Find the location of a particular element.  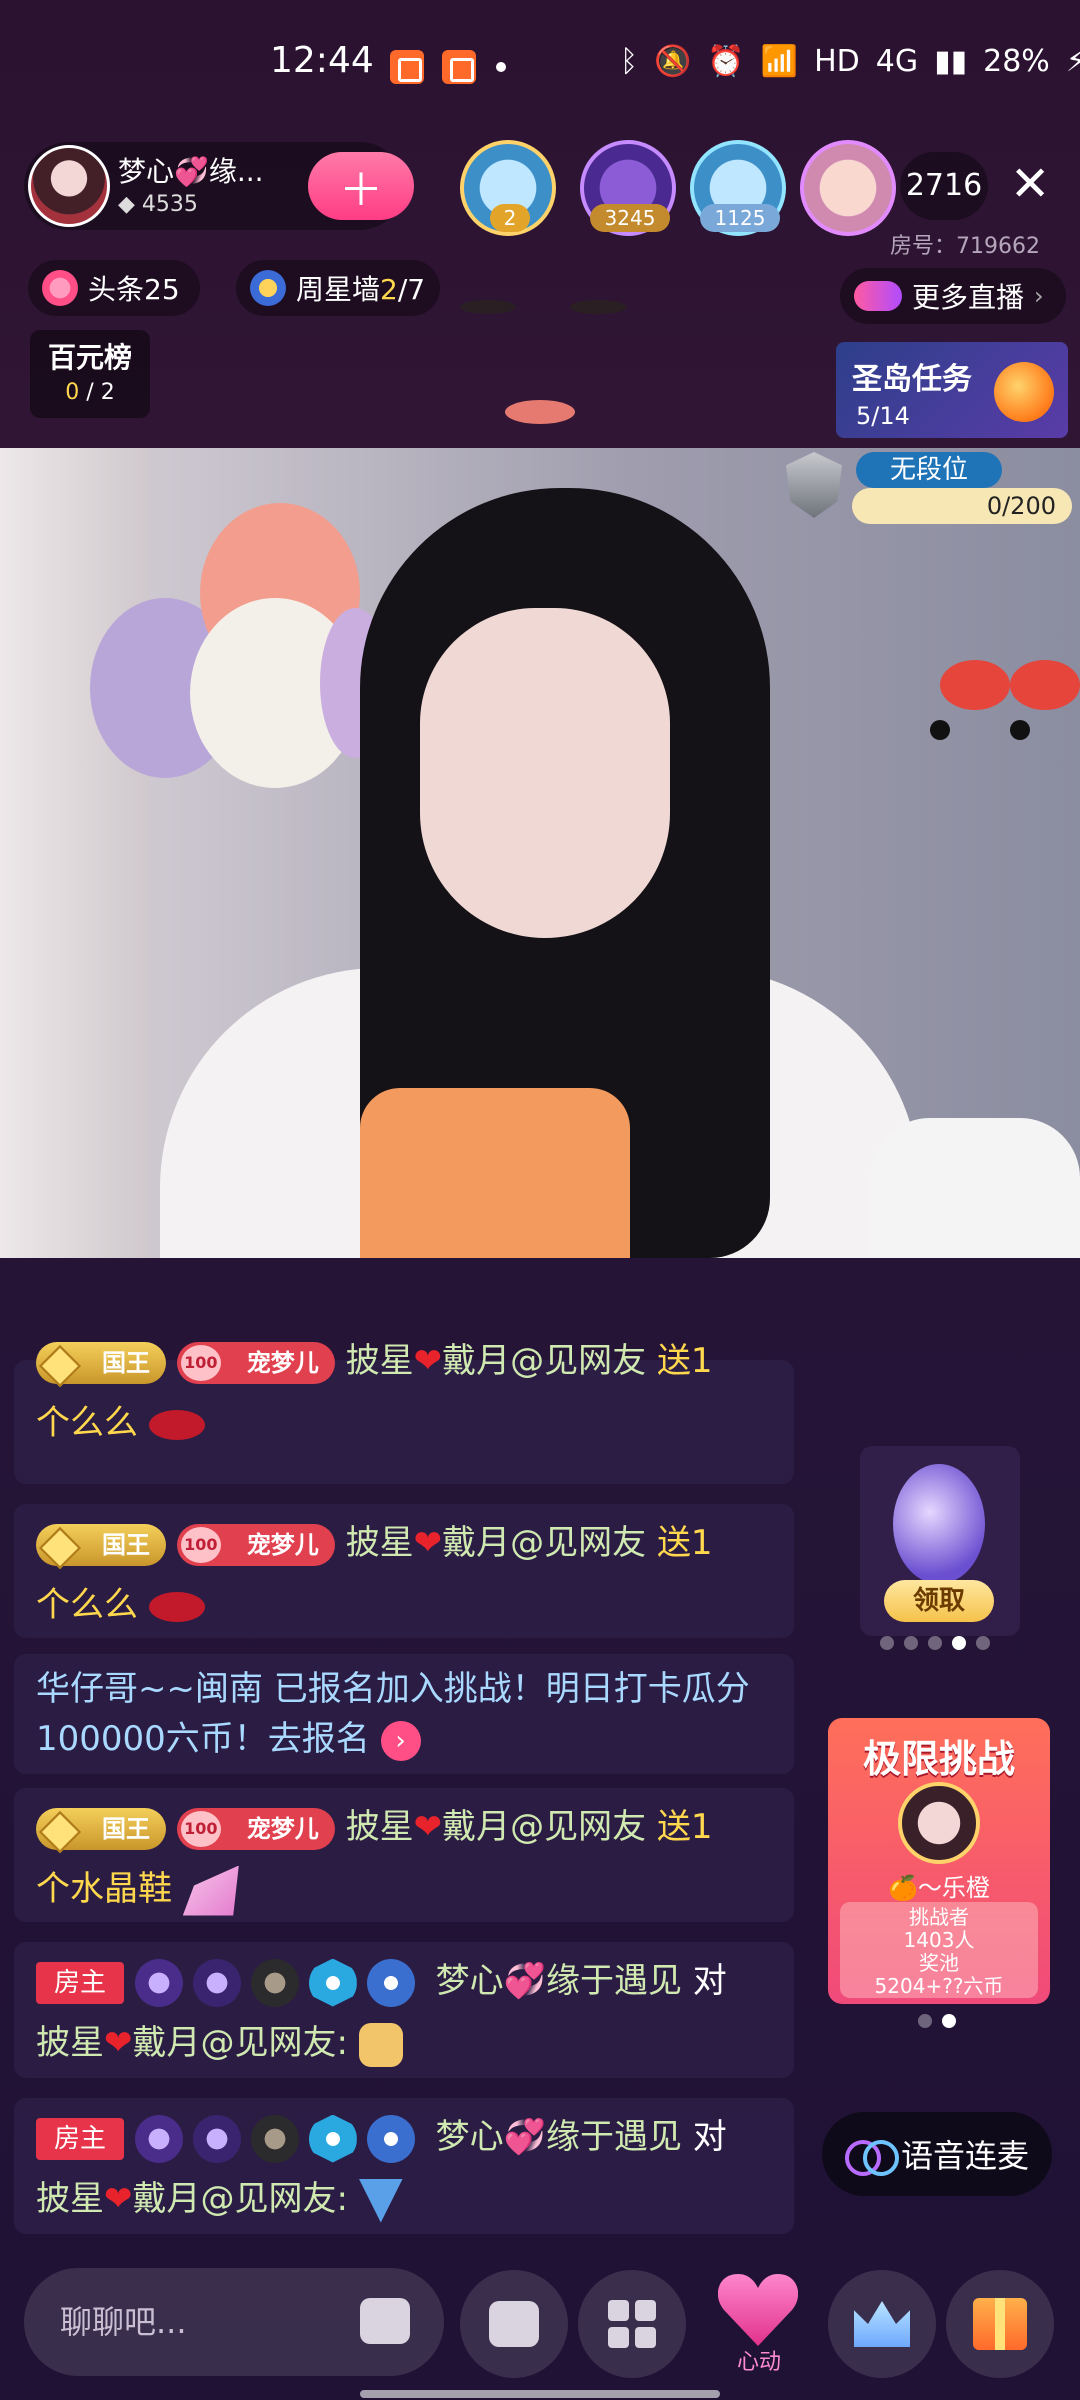

more-apps-button is located at coordinates (632, 2324).